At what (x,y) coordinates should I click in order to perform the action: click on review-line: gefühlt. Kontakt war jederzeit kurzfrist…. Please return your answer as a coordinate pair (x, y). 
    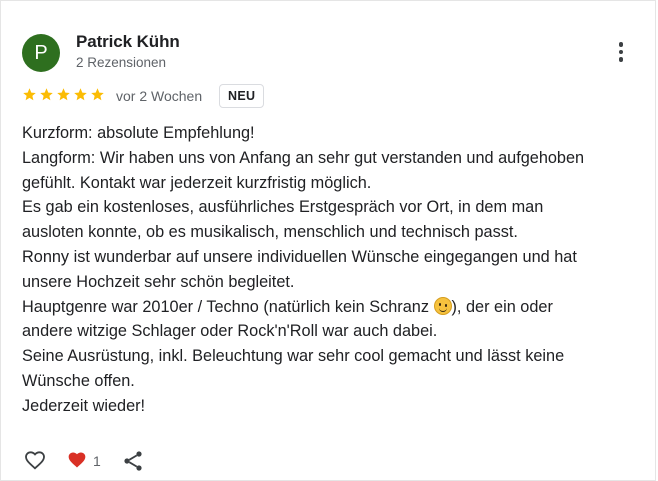
    Looking at the image, I should click on (197, 182).